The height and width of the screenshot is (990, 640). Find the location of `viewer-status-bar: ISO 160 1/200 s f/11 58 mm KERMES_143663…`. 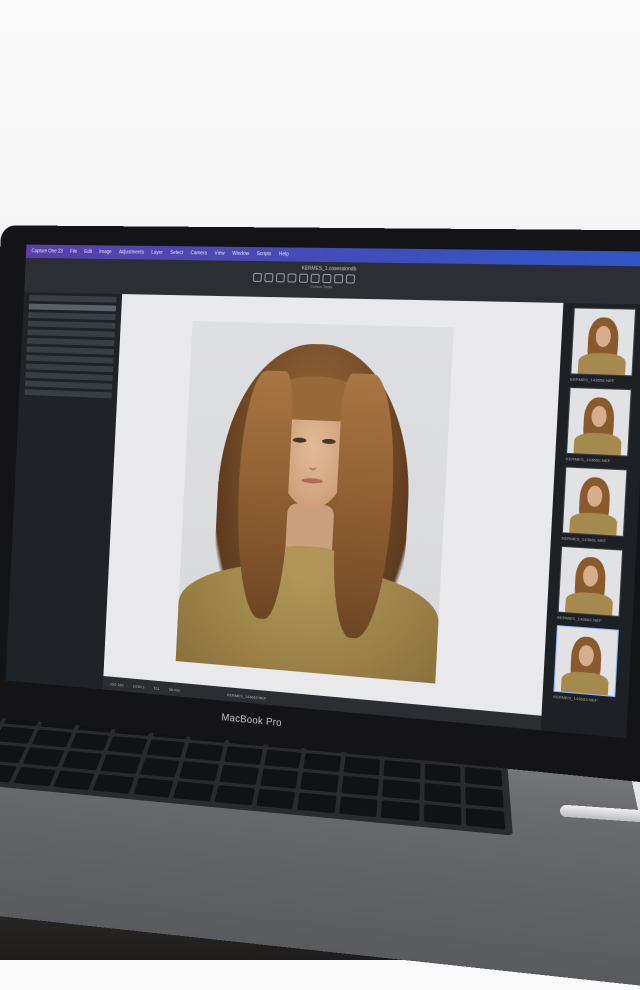

viewer-status-bar: ISO 160 1/200 s f/11 58 mm KERMES_143663… is located at coordinates (326, 703).